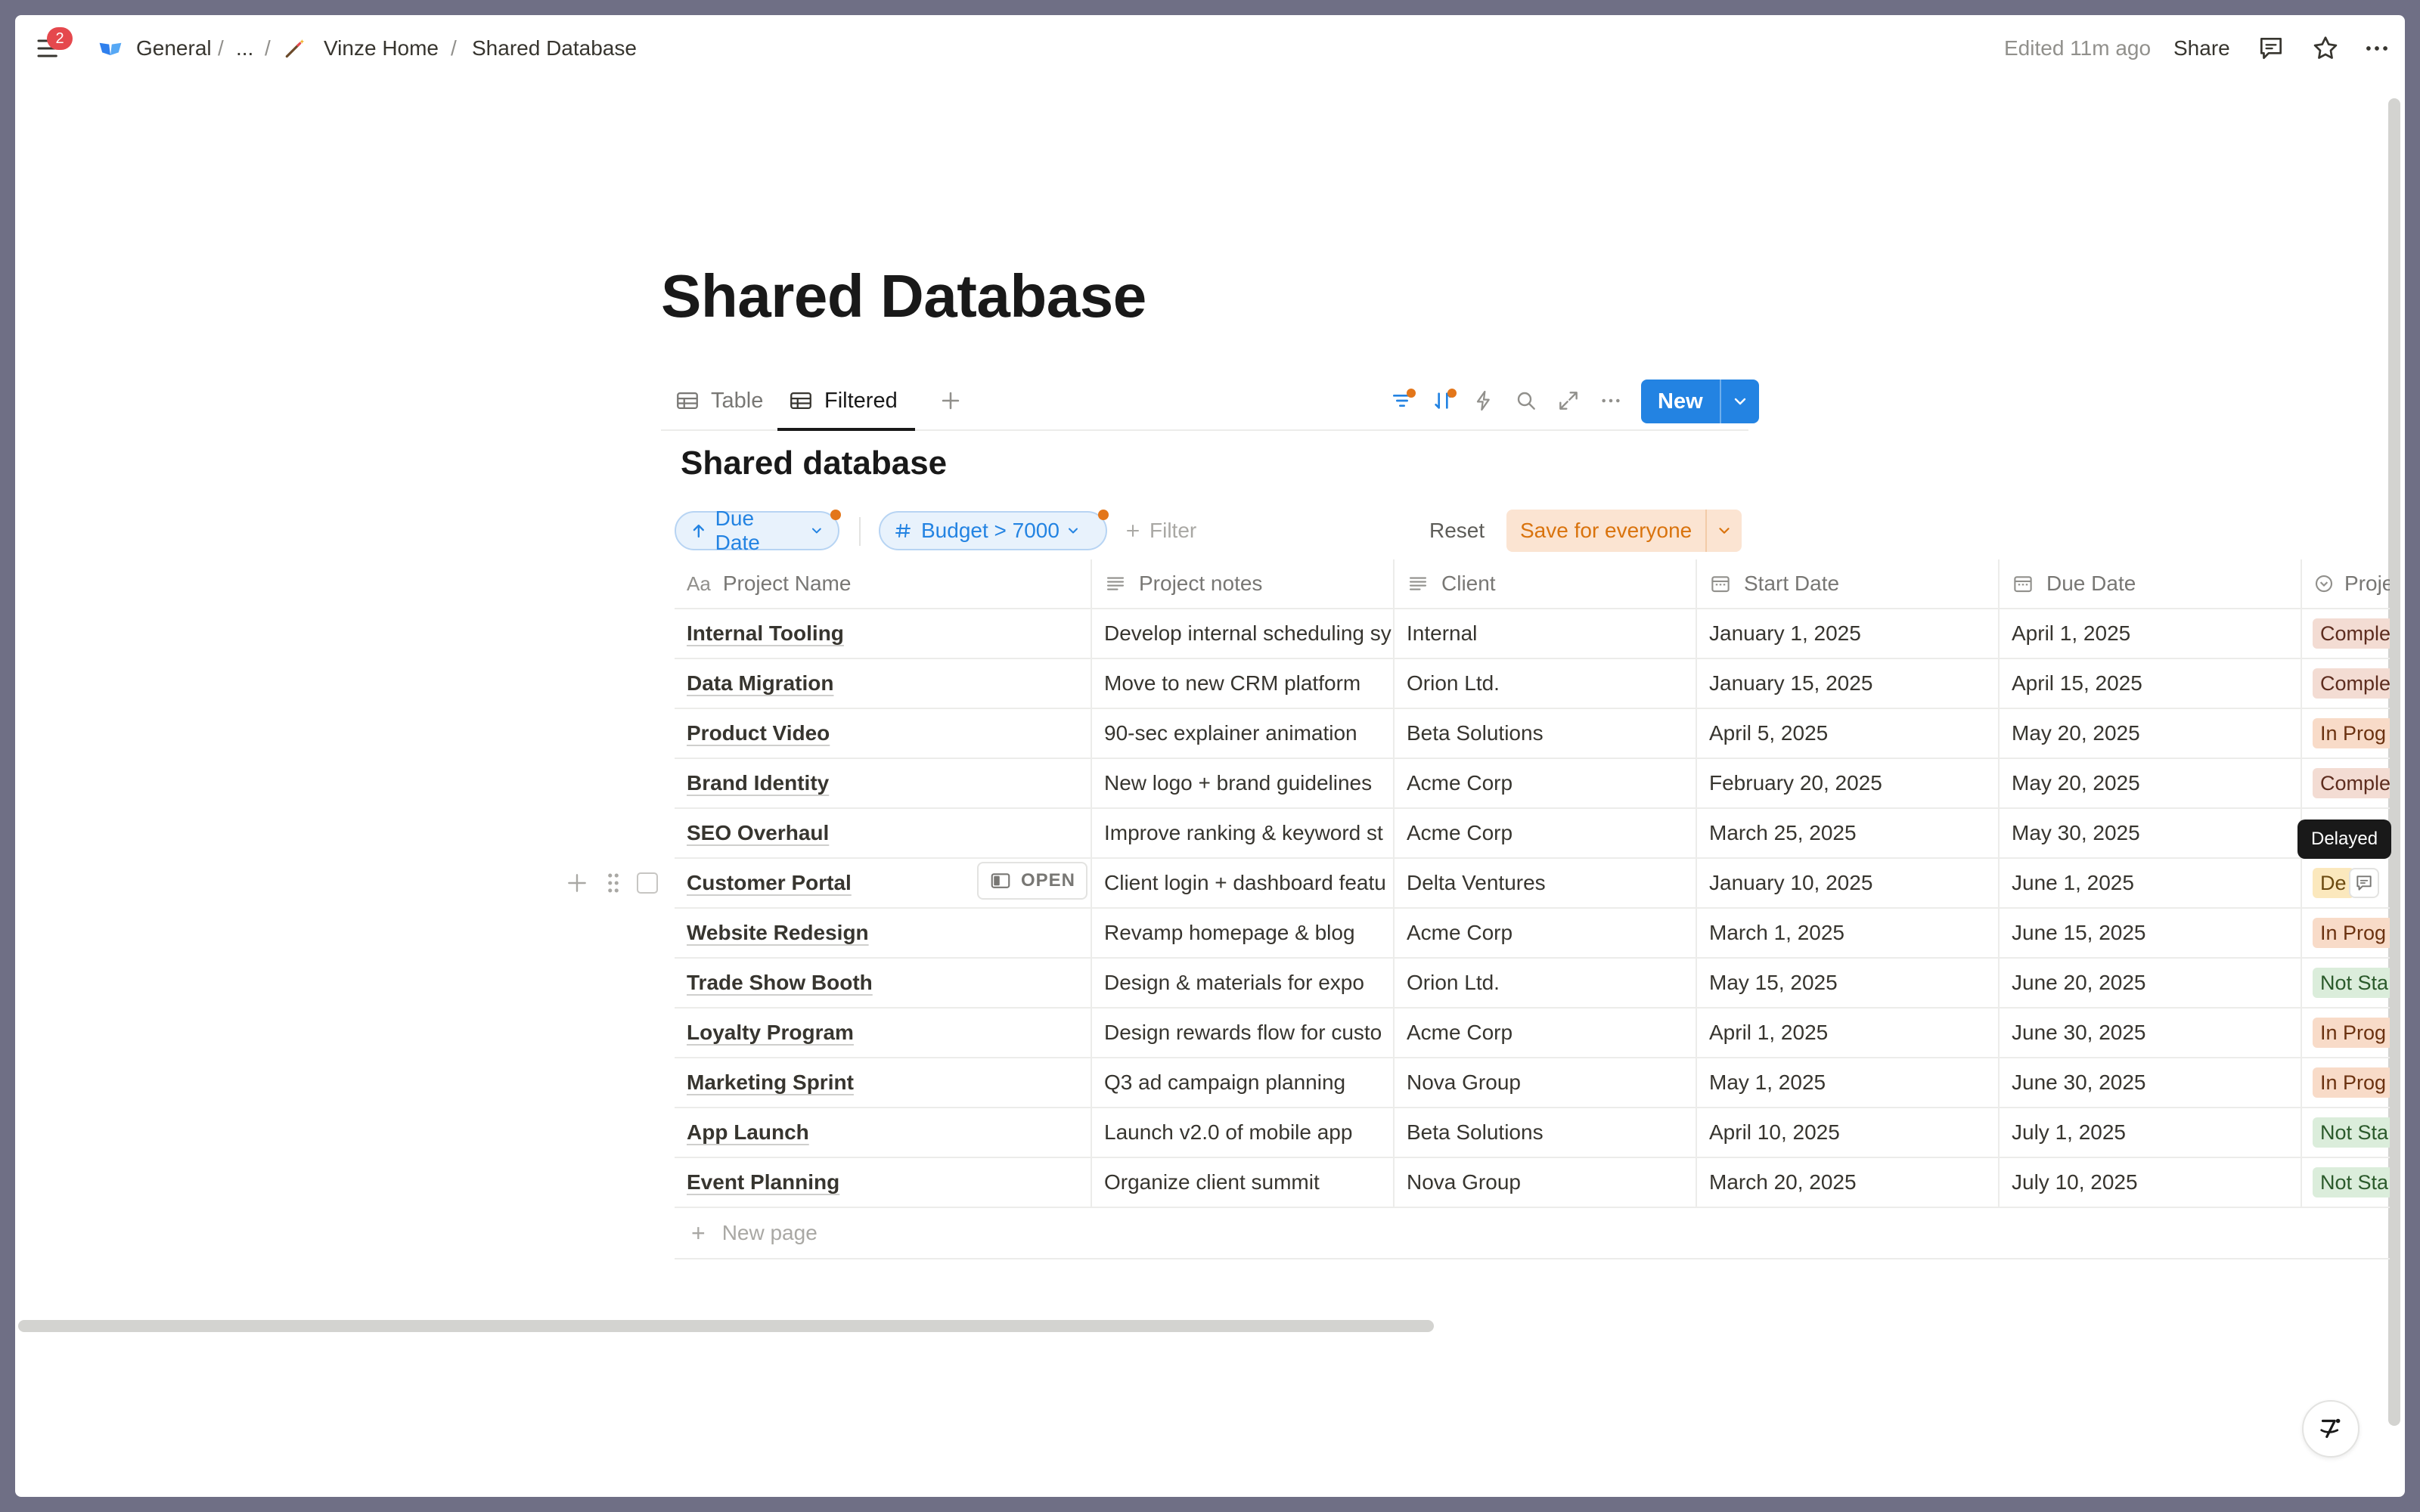 The height and width of the screenshot is (1512, 2420). I want to click on cell-project-notes: Improve ranking & keyword st, so click(1243, 833).